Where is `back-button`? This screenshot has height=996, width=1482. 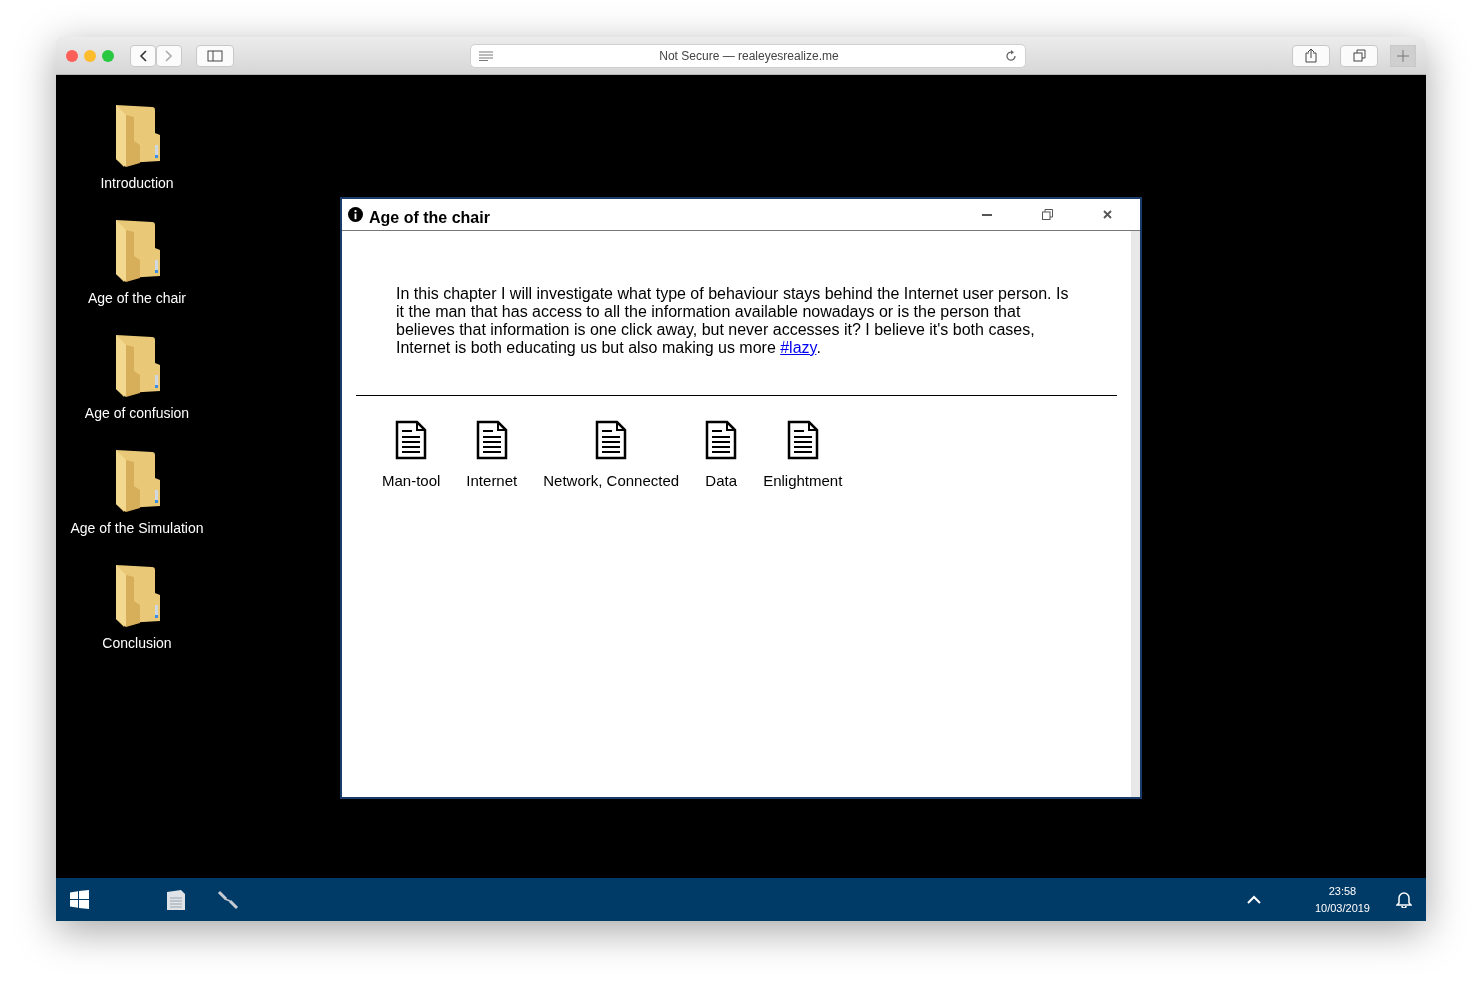
back-button is located at coordinates (143, 55).